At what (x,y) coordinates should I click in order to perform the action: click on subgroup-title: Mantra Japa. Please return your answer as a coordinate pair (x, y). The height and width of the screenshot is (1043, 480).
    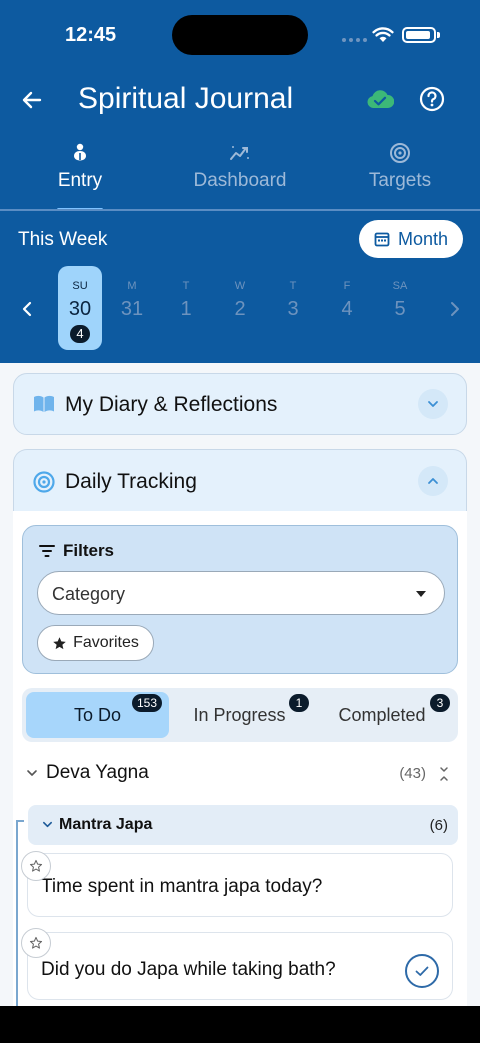
    Looking at the image, I should click on (106, 824).